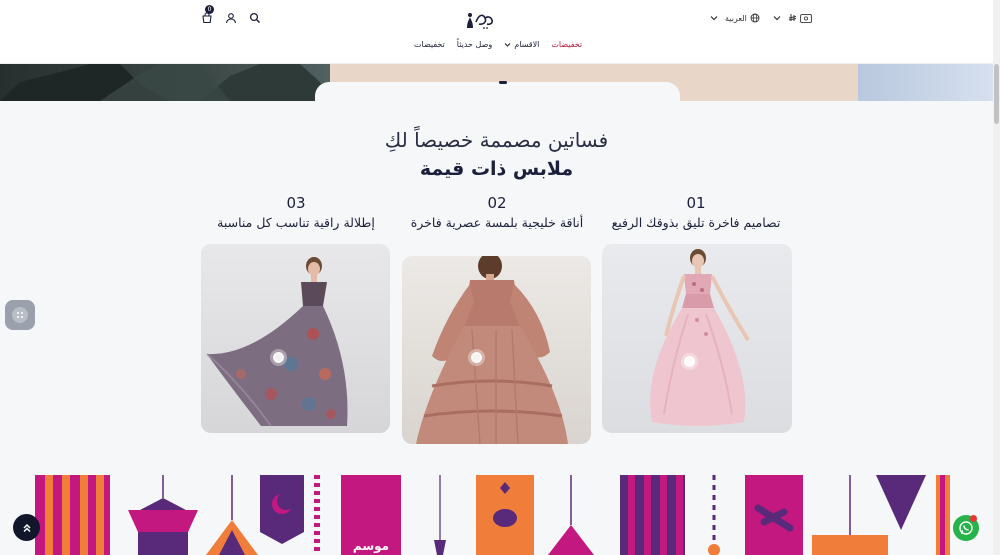 This screenshot has width=1000, height=555. What do you see at coordinates (496, 169) in the screenshot?
I see `section-subtitle: ملابس ذات قيمة` at bounding box center [496, 169].